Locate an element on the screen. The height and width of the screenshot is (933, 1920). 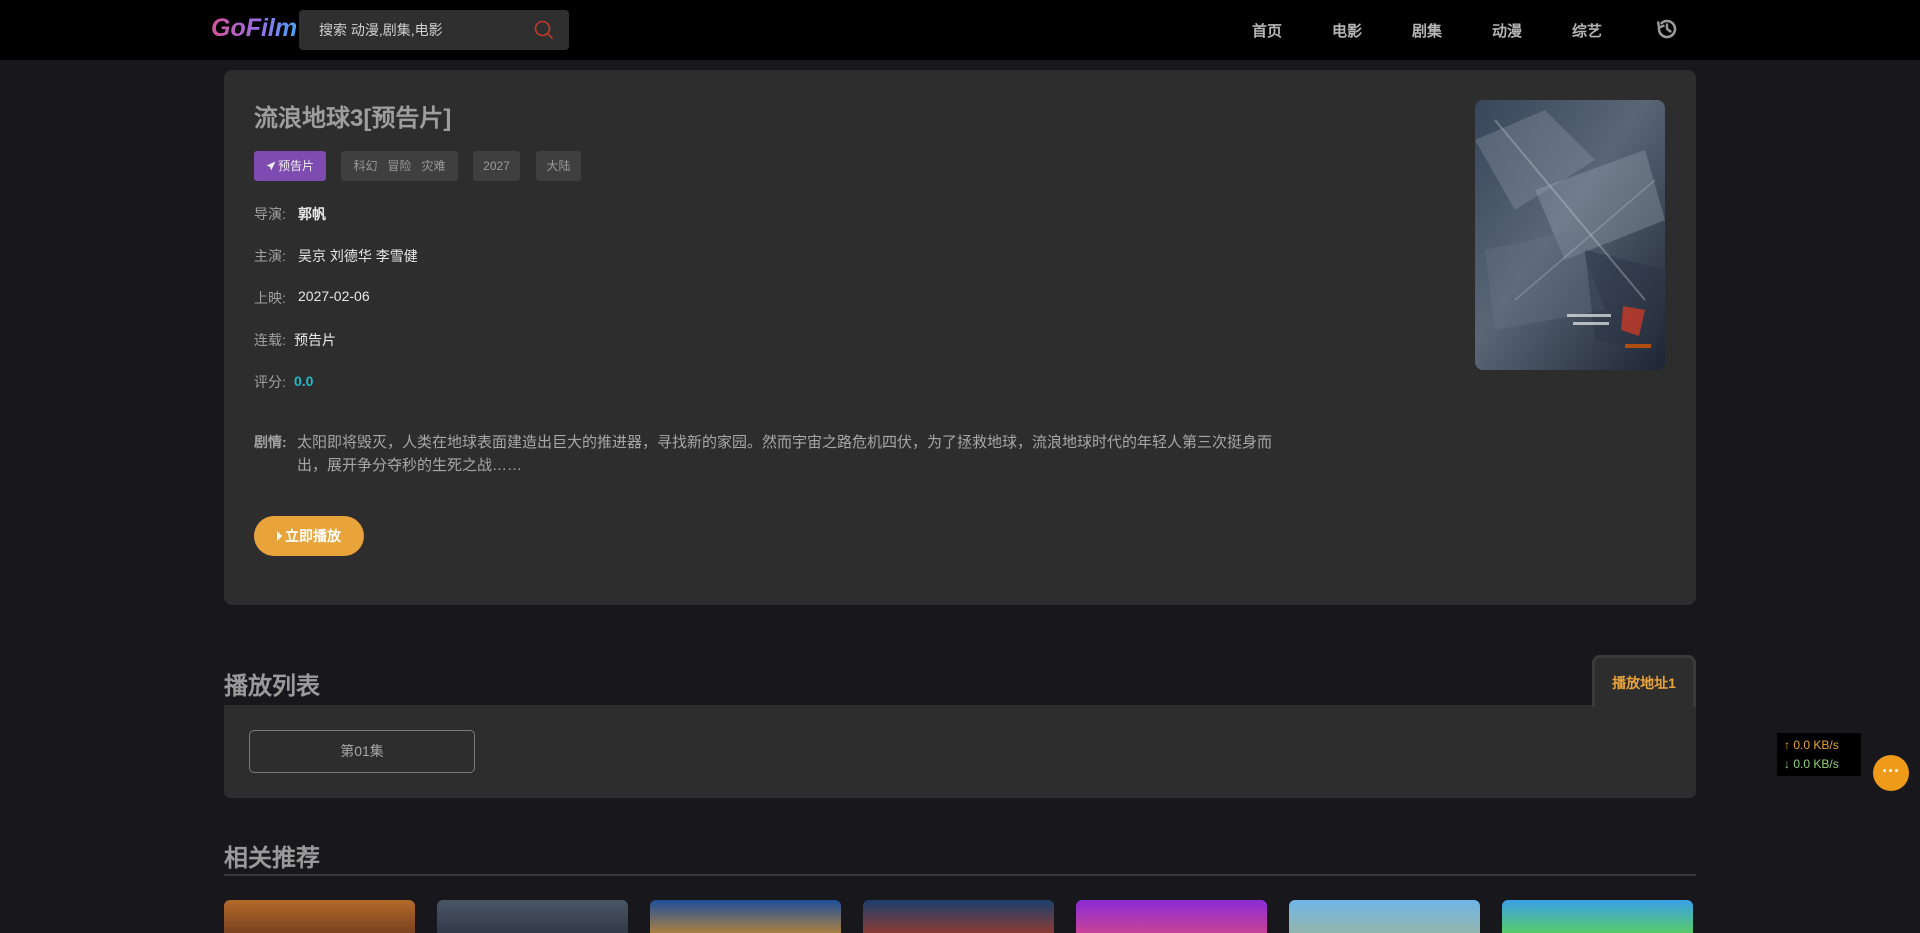
year-tag: 2027 is located at coordinates (496, 166).